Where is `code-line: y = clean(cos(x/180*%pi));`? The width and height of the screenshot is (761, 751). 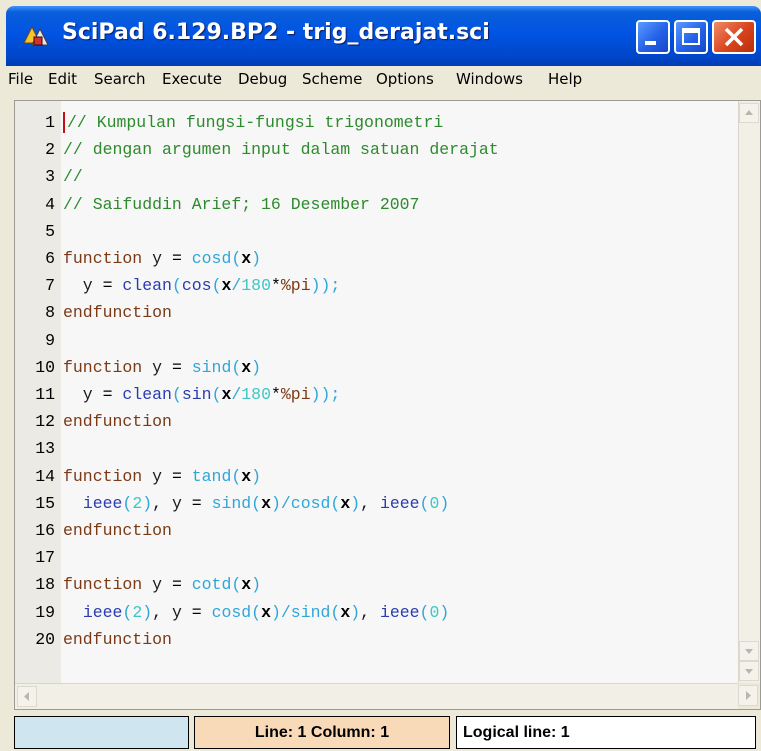
code-line: y = clean(cos(x/180*%pi)); is located at coordinates (202, 286).